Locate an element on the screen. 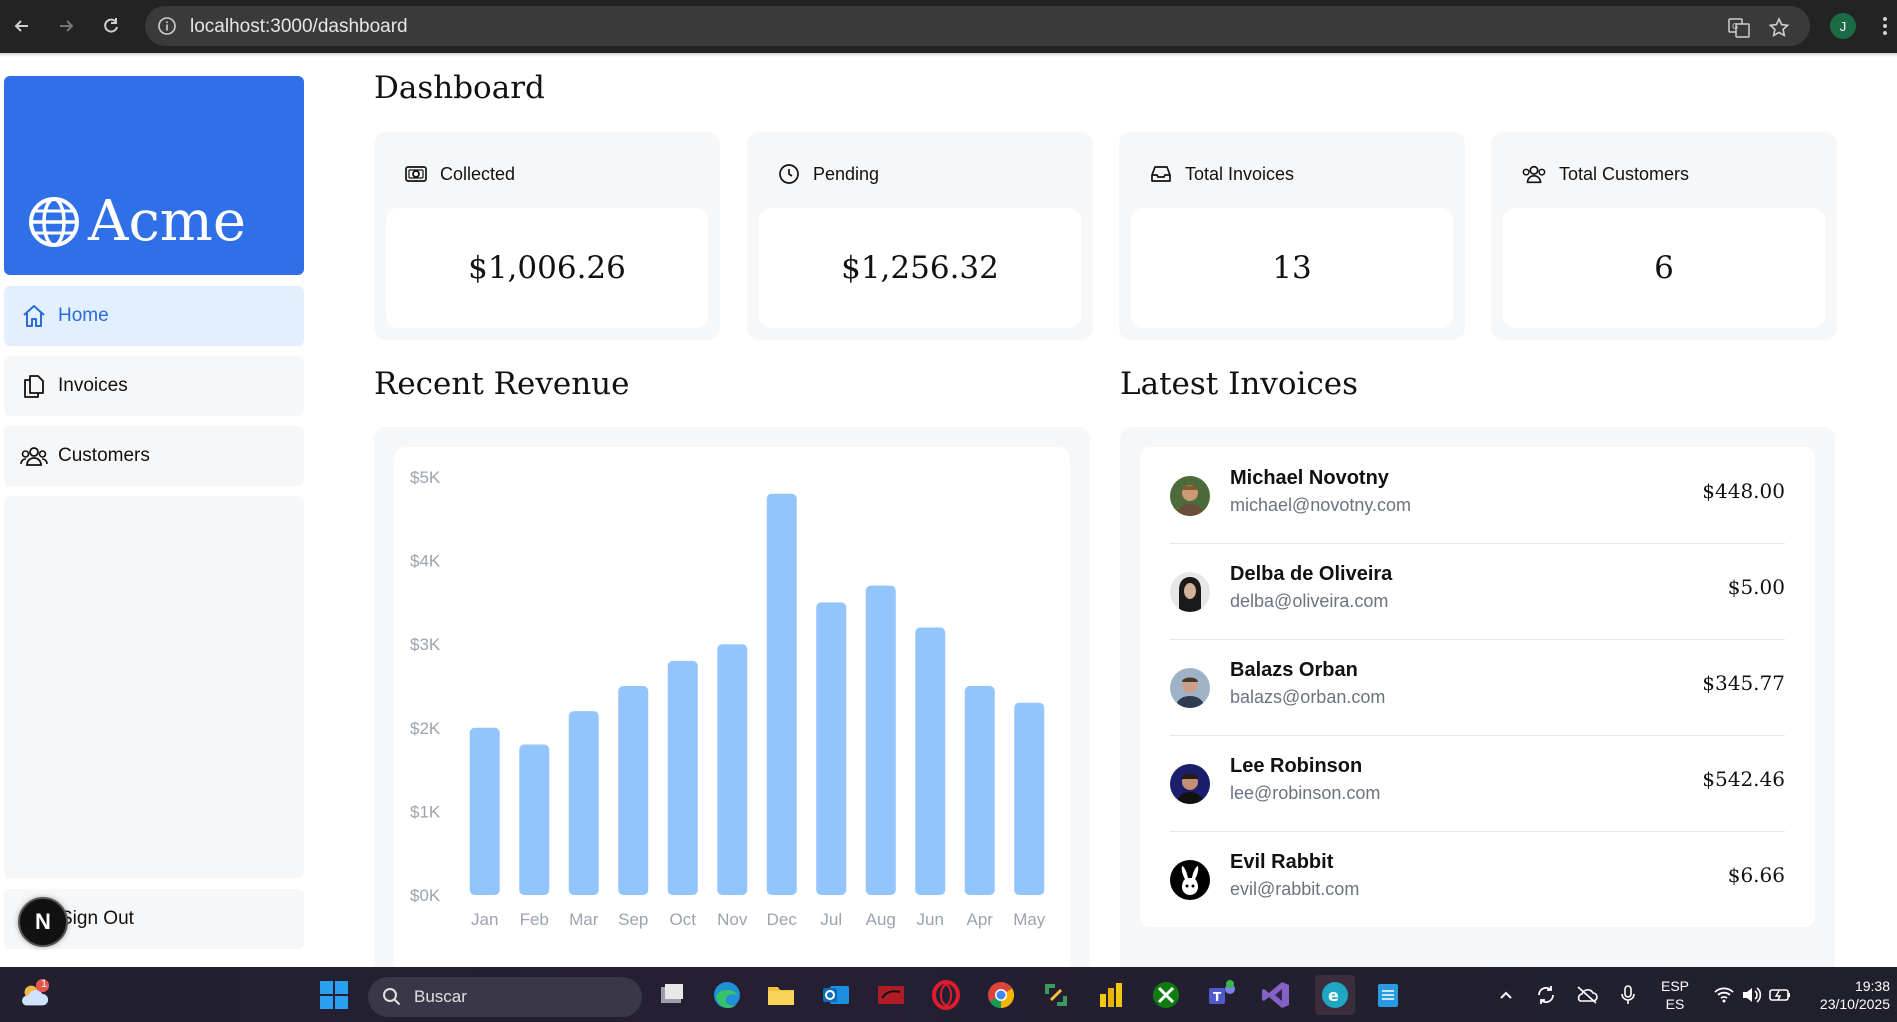 The image size is (1897, 1022). weather-badge-count: 1 is located at coordinates (44, 984).